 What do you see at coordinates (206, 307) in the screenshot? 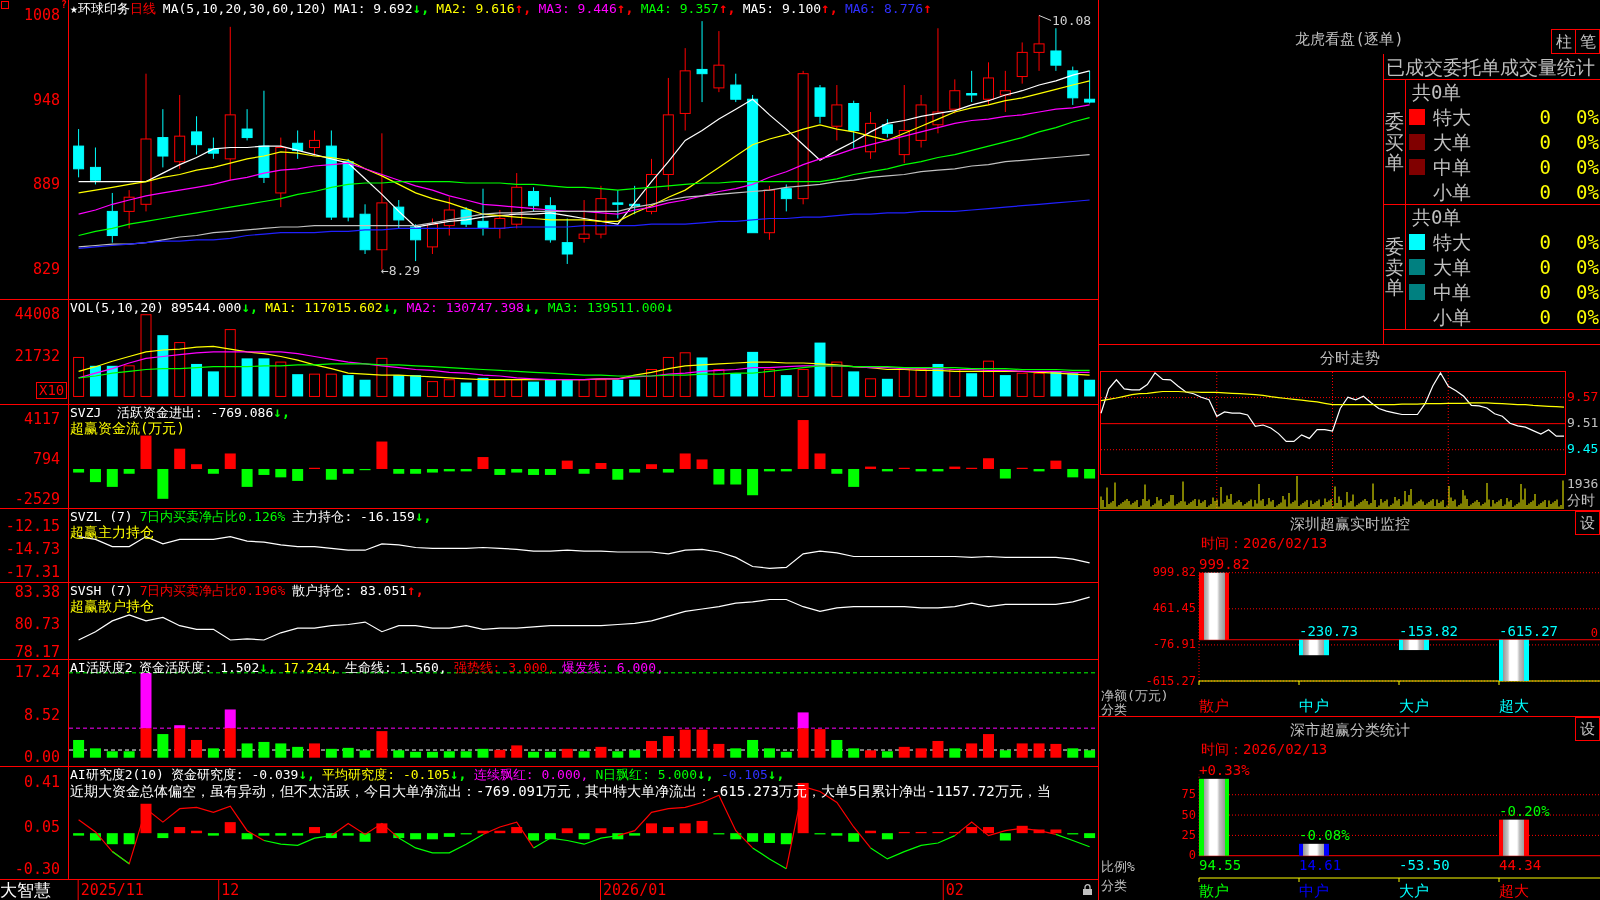
I see `indicator-text: 89544.000` at bounding box center [206, 307].